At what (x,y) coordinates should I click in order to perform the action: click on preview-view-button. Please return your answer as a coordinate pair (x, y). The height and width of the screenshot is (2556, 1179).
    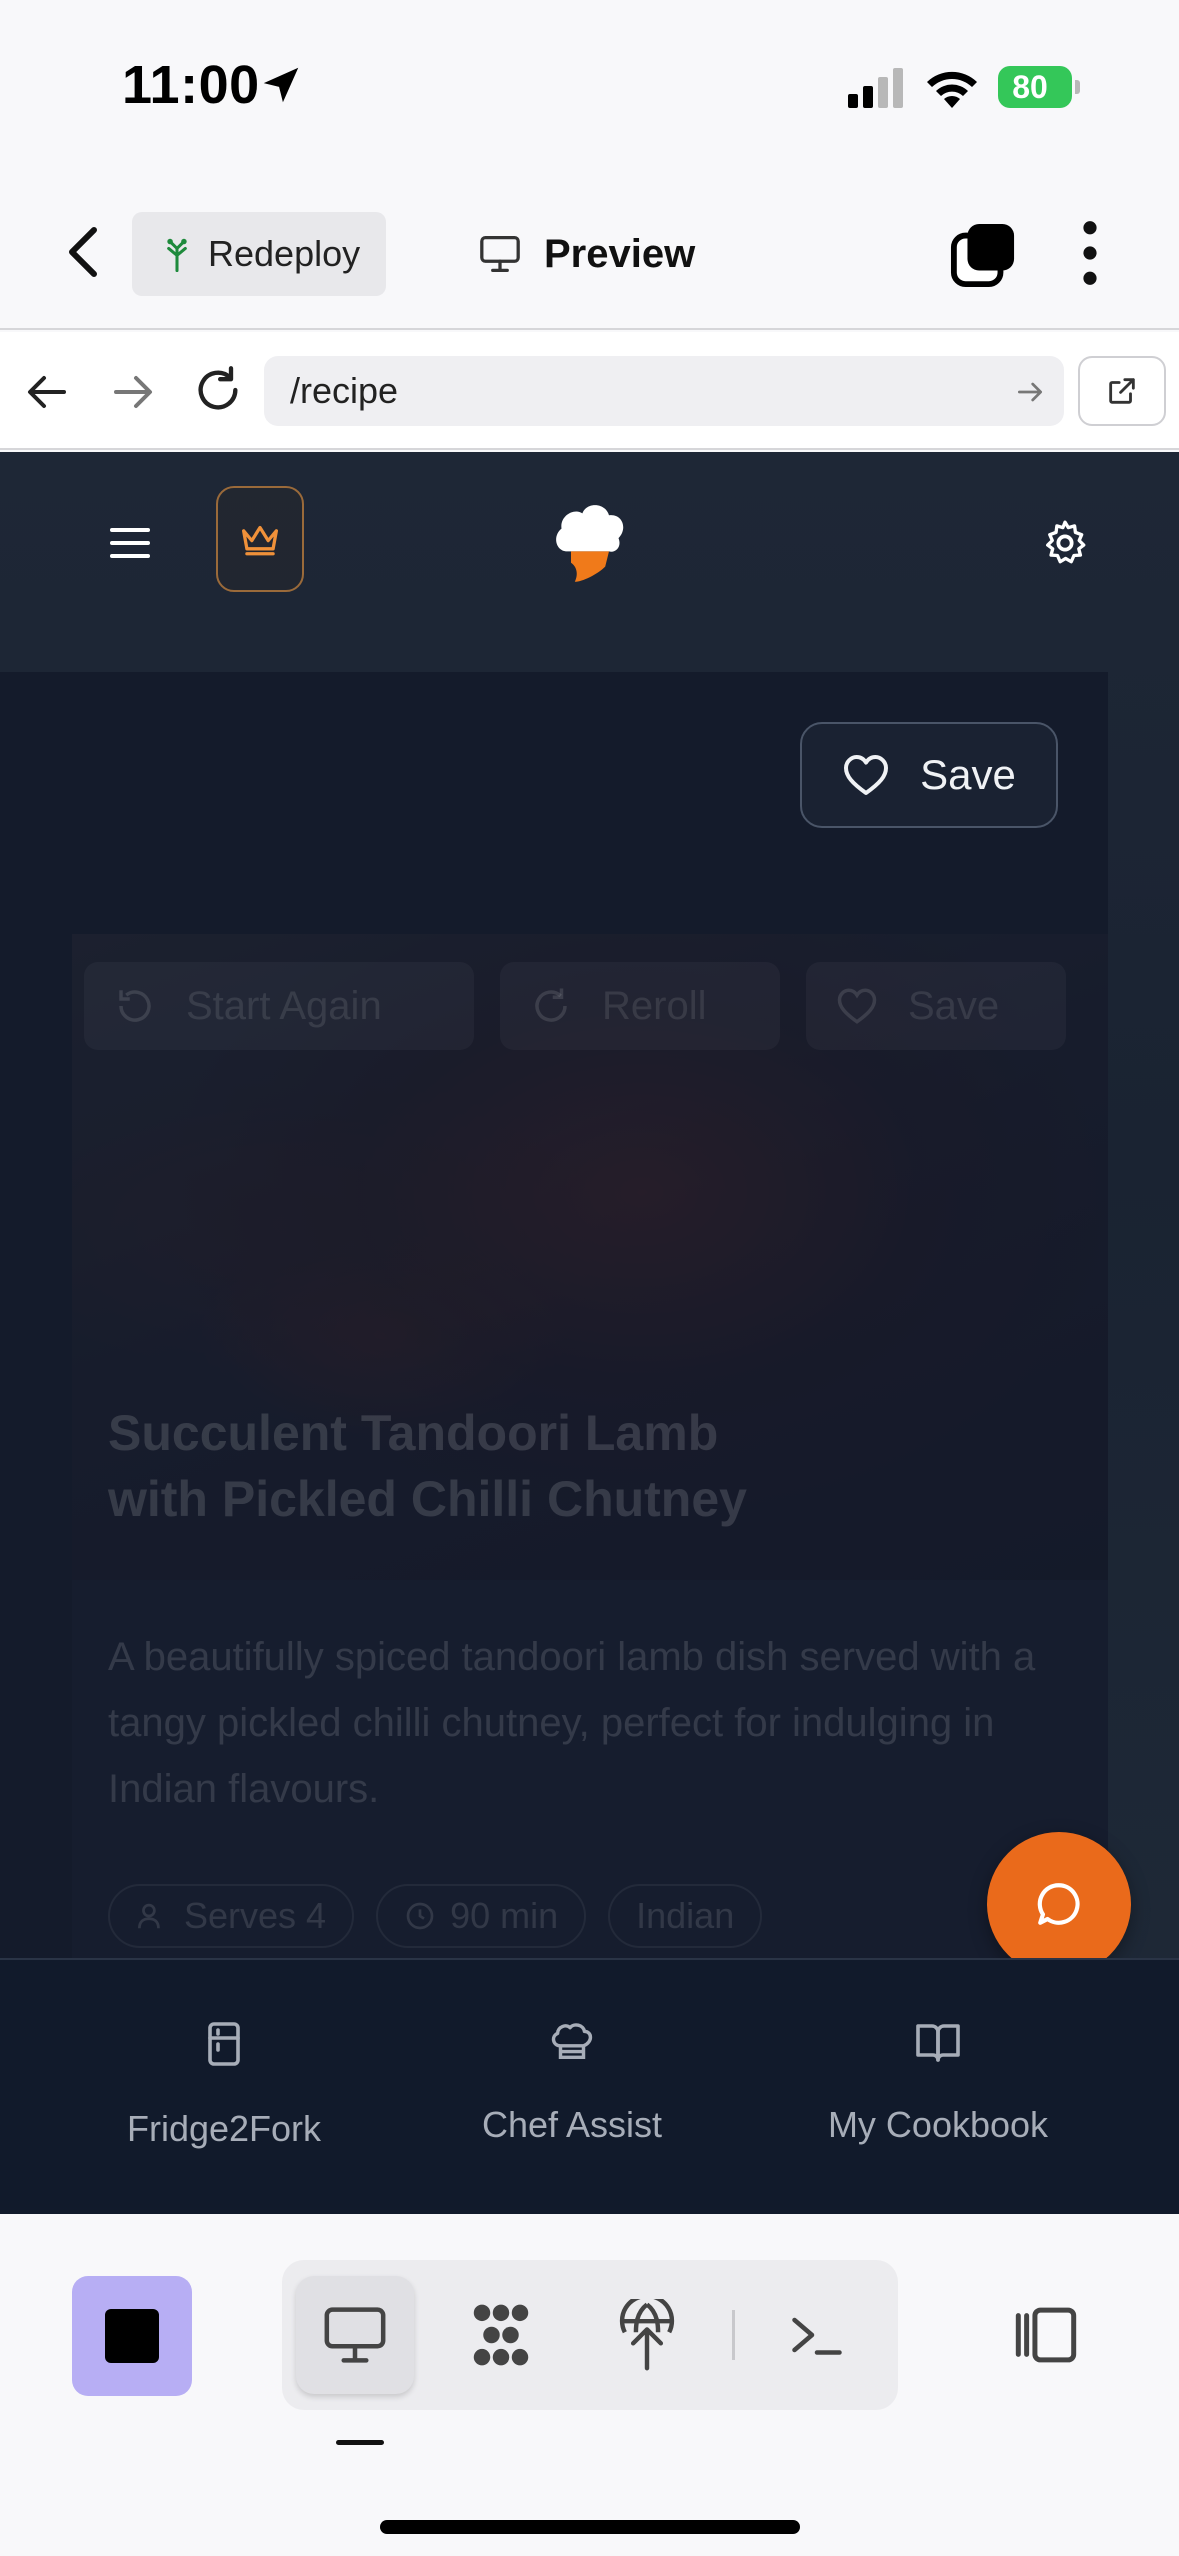
    Looking at the image, I should click on (355, 2335).